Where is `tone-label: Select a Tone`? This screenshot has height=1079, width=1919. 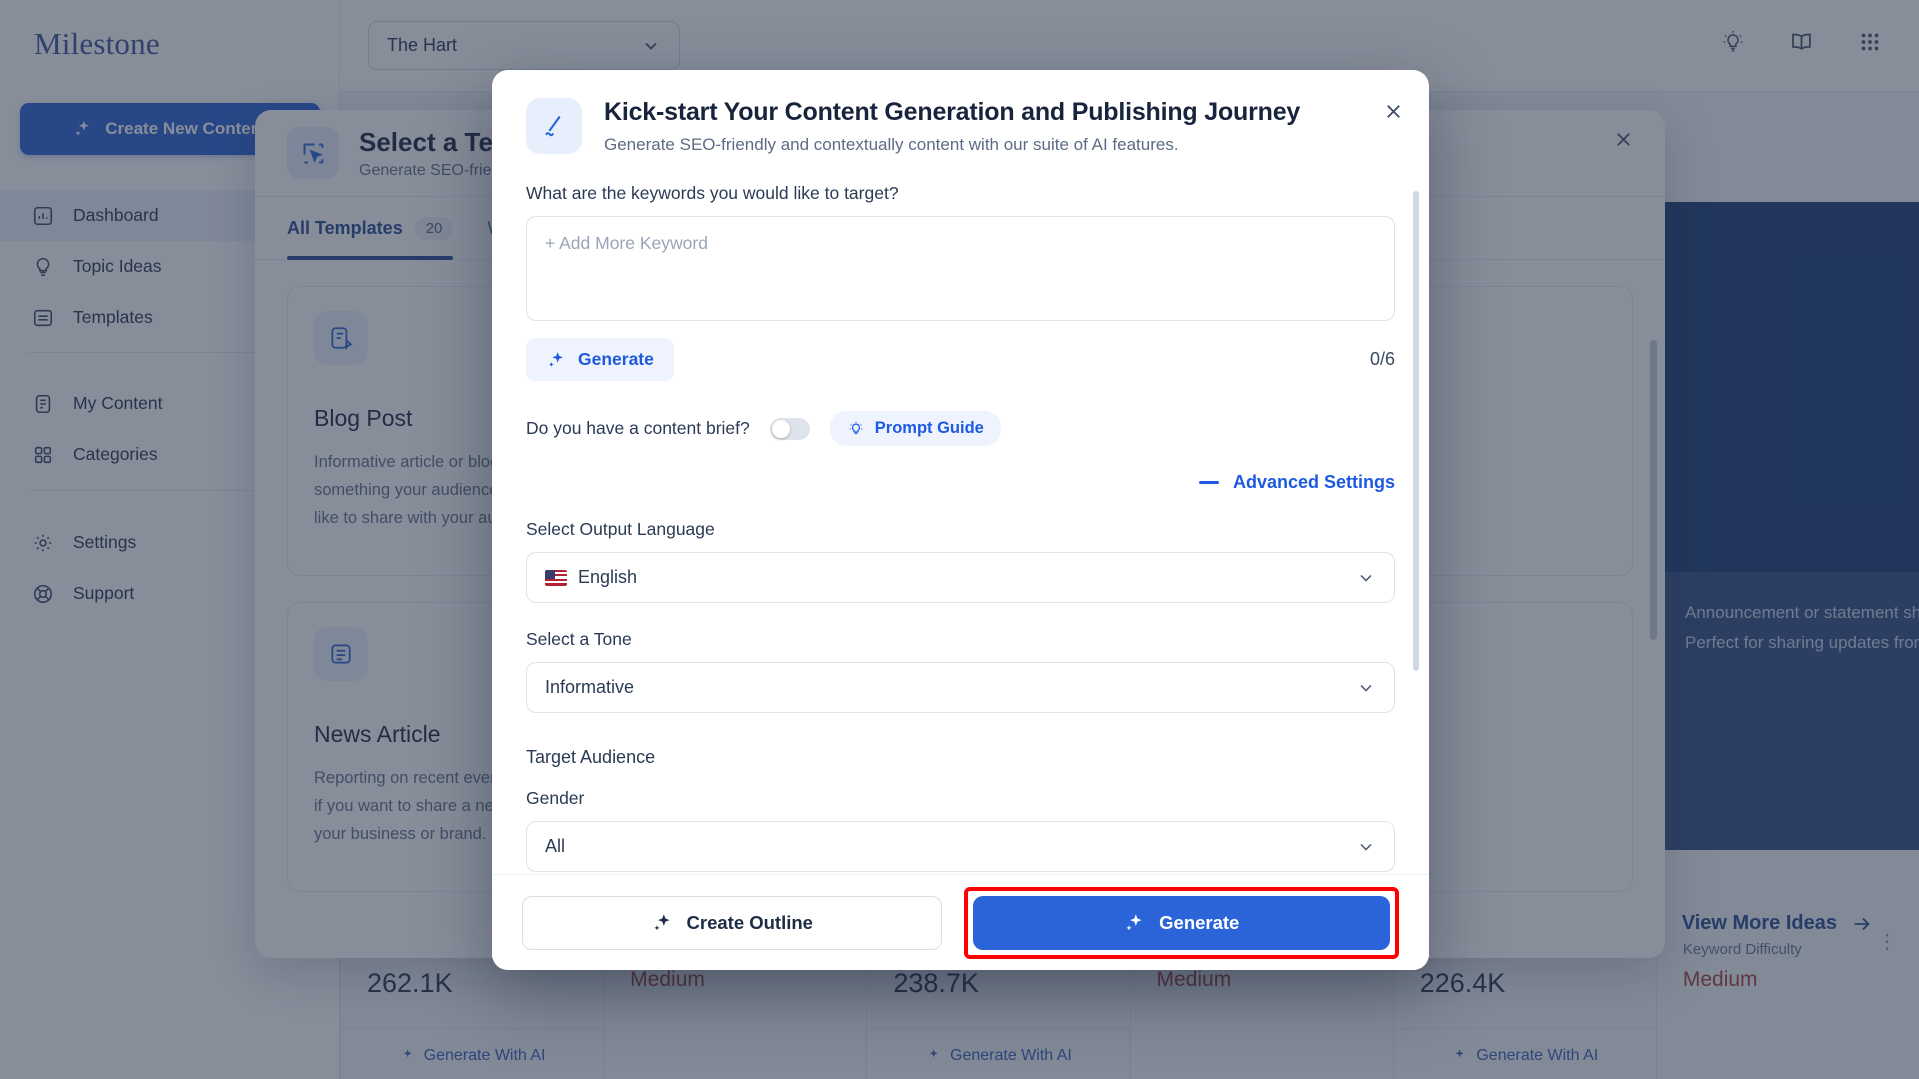
tone-label: Select a Tone is located at coordinates (579, 639).